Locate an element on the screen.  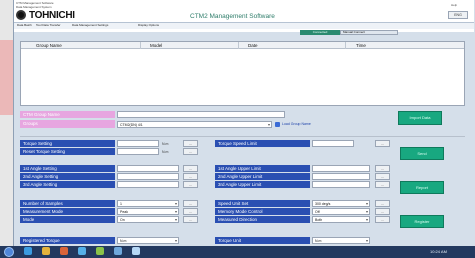
group-name-label: CTM Group Name is located at coordinates (67, 114).